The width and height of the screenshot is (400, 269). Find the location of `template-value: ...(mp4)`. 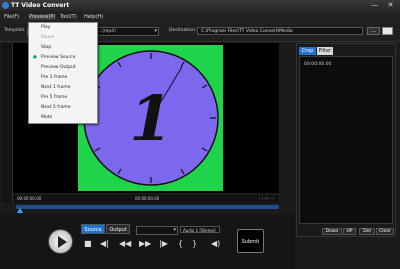

template-value: ...(mp4) is located at coordinates (107, 31).